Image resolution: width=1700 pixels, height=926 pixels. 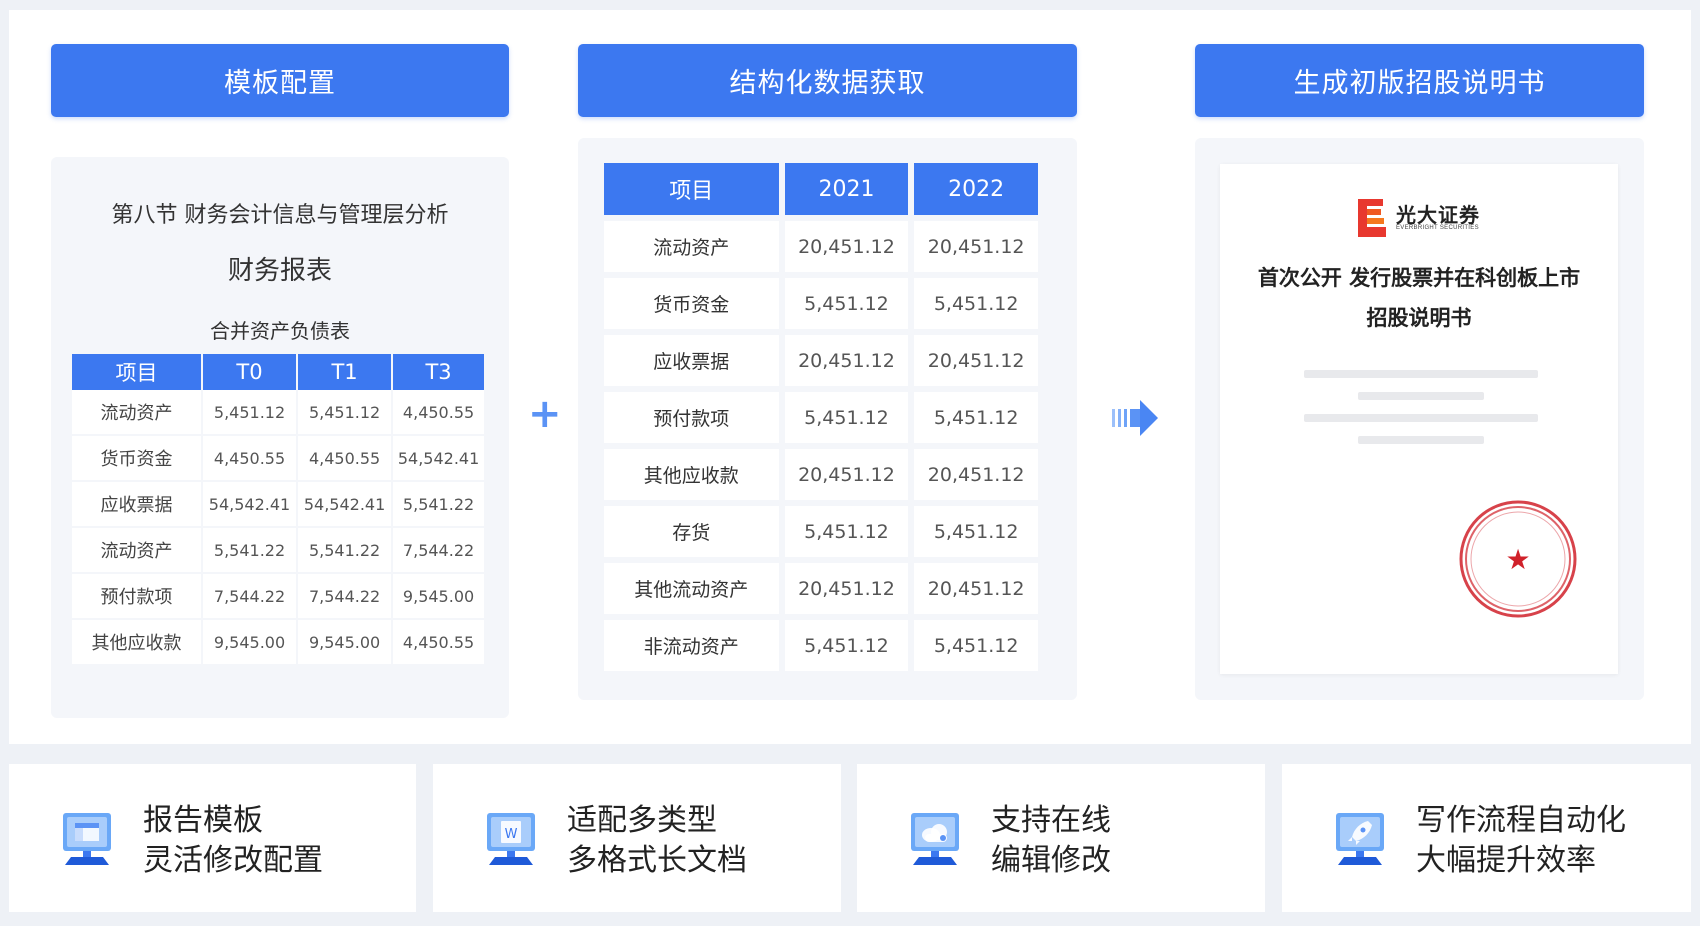 What do you see at coordinates (657, 841) in the screenshot?
I see `feature-text: 适配多类型 多格式长文档` at bounding box center [657, 841].